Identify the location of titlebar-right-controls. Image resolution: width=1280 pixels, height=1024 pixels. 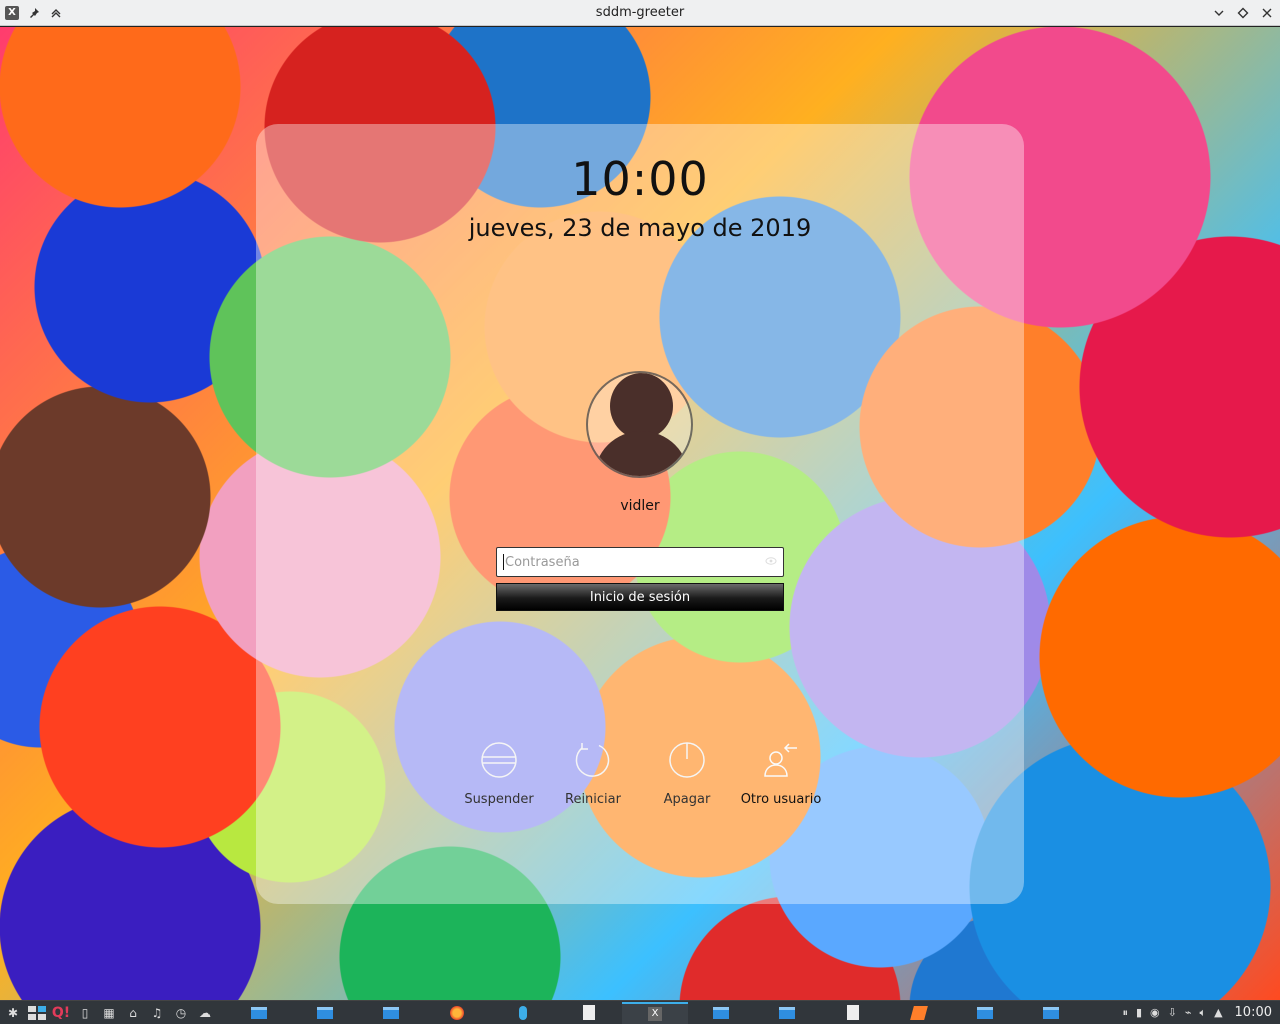
(1246, 13).